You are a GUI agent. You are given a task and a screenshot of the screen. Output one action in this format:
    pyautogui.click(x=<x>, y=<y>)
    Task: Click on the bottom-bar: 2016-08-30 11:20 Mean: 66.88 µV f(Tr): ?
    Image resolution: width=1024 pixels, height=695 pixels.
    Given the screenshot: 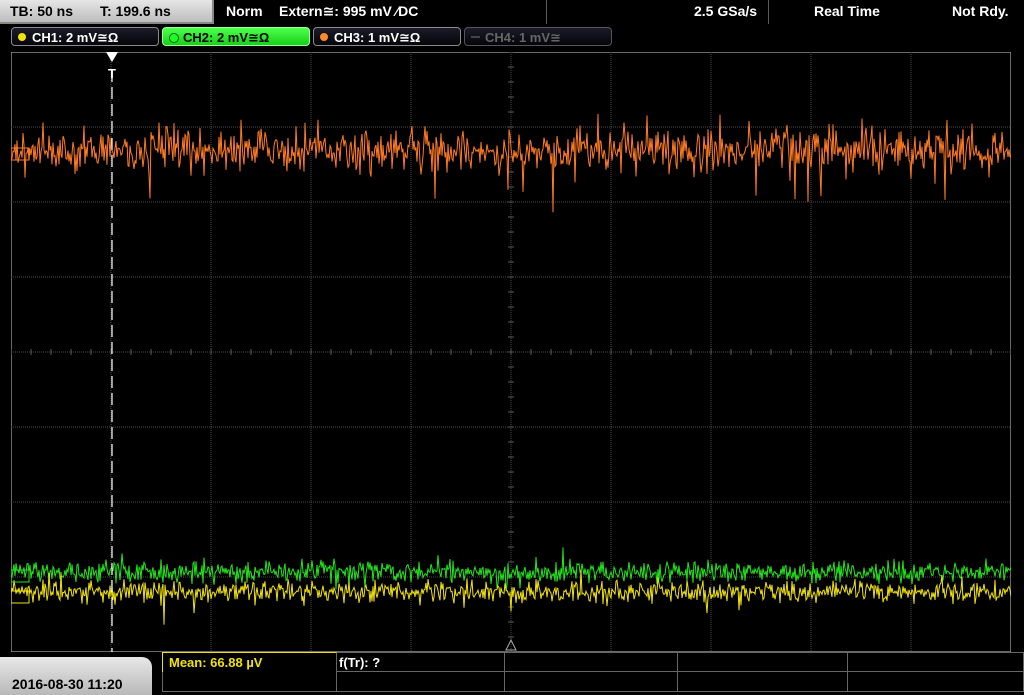 What is the action you would take?
    pyautogui.click(x=512, y=673)
    